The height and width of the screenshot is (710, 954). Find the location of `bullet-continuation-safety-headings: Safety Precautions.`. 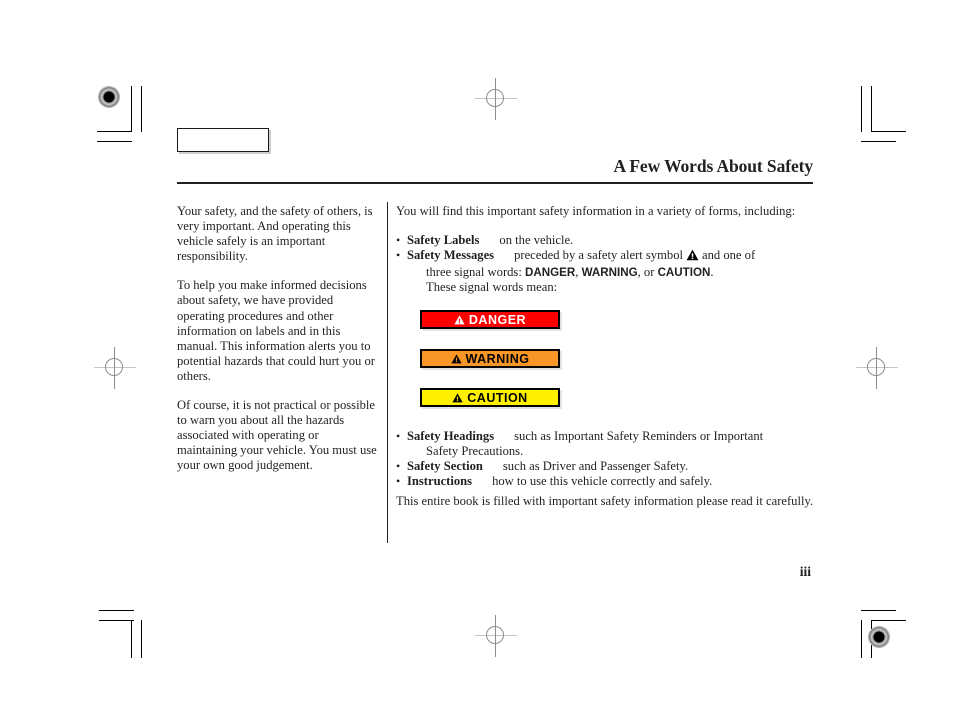

bullet-continuation-safety-headings: Safety Precautions. is located at coordinates (475, 451).